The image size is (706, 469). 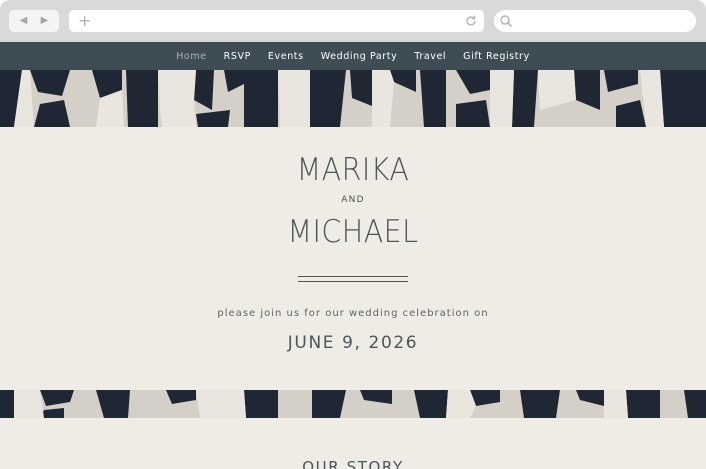 I want to click on nav-item-gift-registry: Gift Registry, so click(x=496, y=56).